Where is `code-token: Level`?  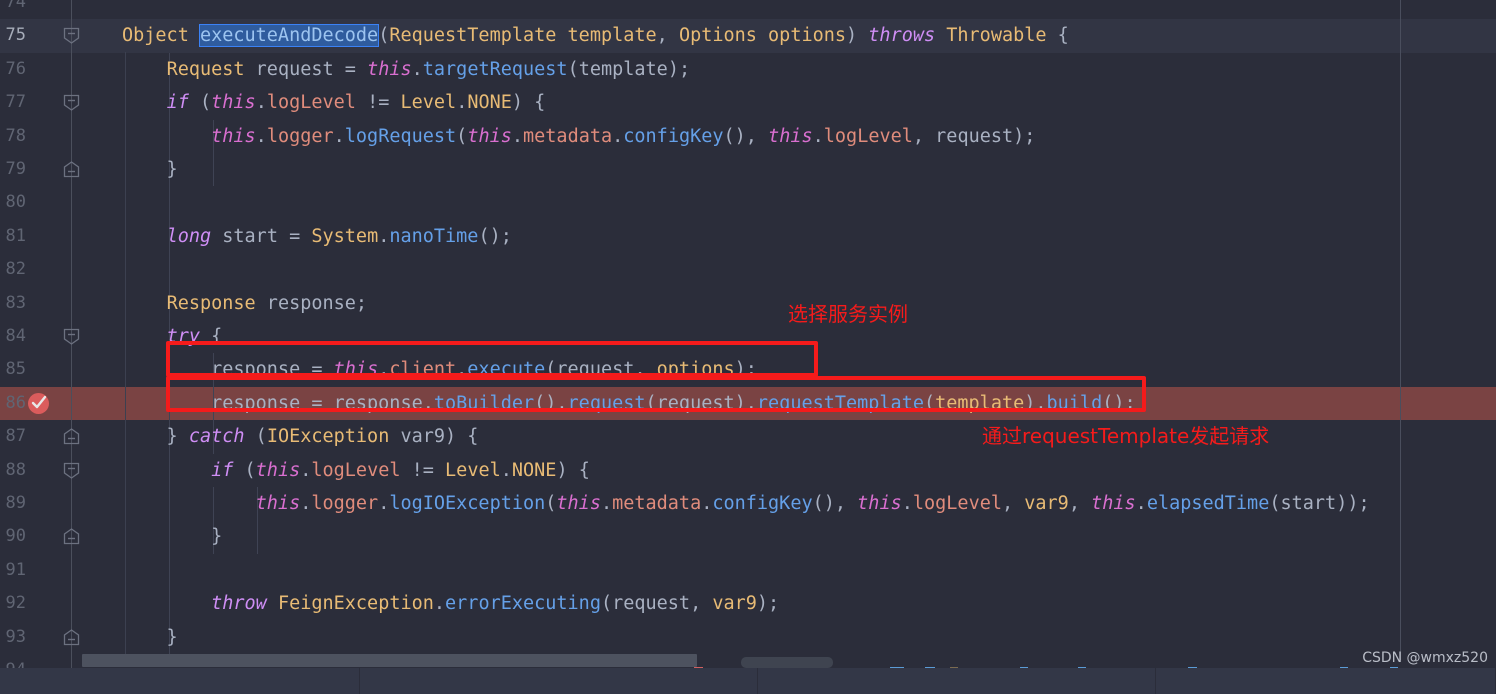 code-token: Level is located at coordinates (428, 103).